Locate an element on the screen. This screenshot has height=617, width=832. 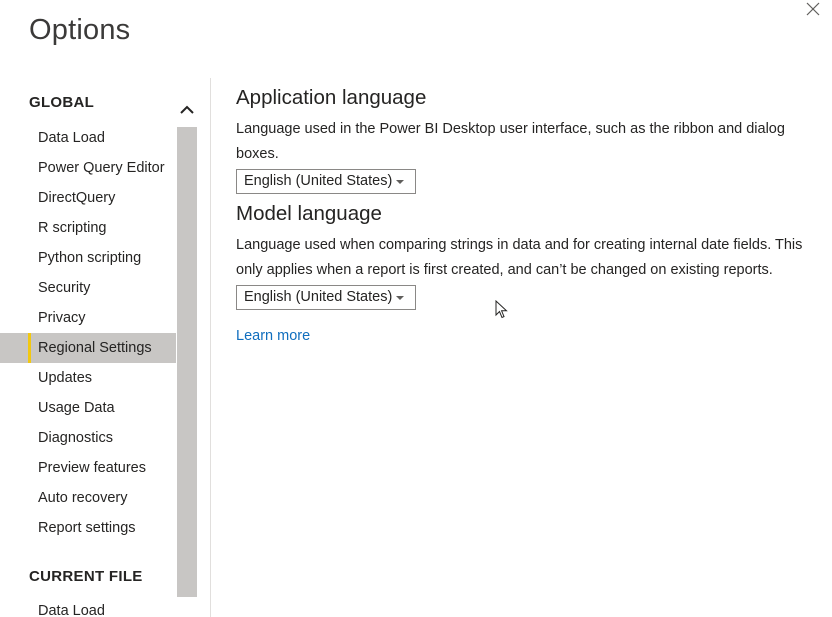
application-language-value: English (United States) is located at coordinates (318, 181).